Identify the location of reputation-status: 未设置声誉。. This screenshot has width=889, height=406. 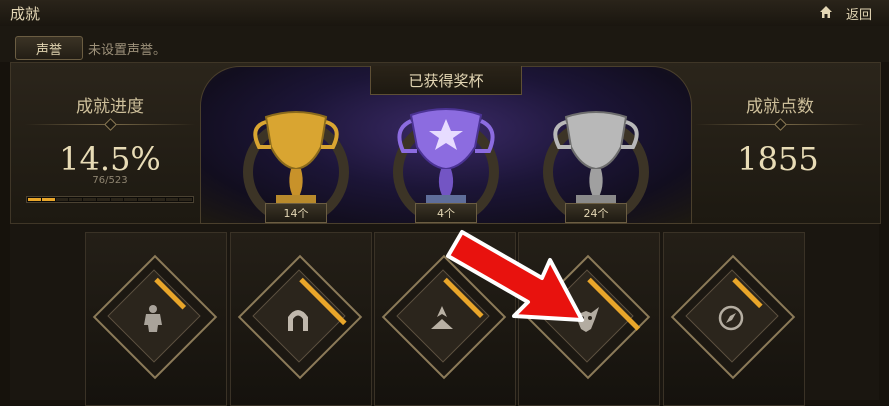
(127, 50).